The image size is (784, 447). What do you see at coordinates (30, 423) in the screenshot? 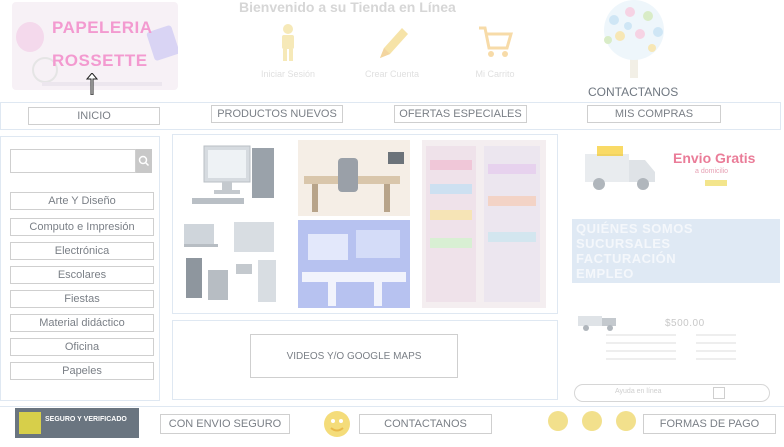
I see `seal-check-icon` at bounding box center [30, 423].